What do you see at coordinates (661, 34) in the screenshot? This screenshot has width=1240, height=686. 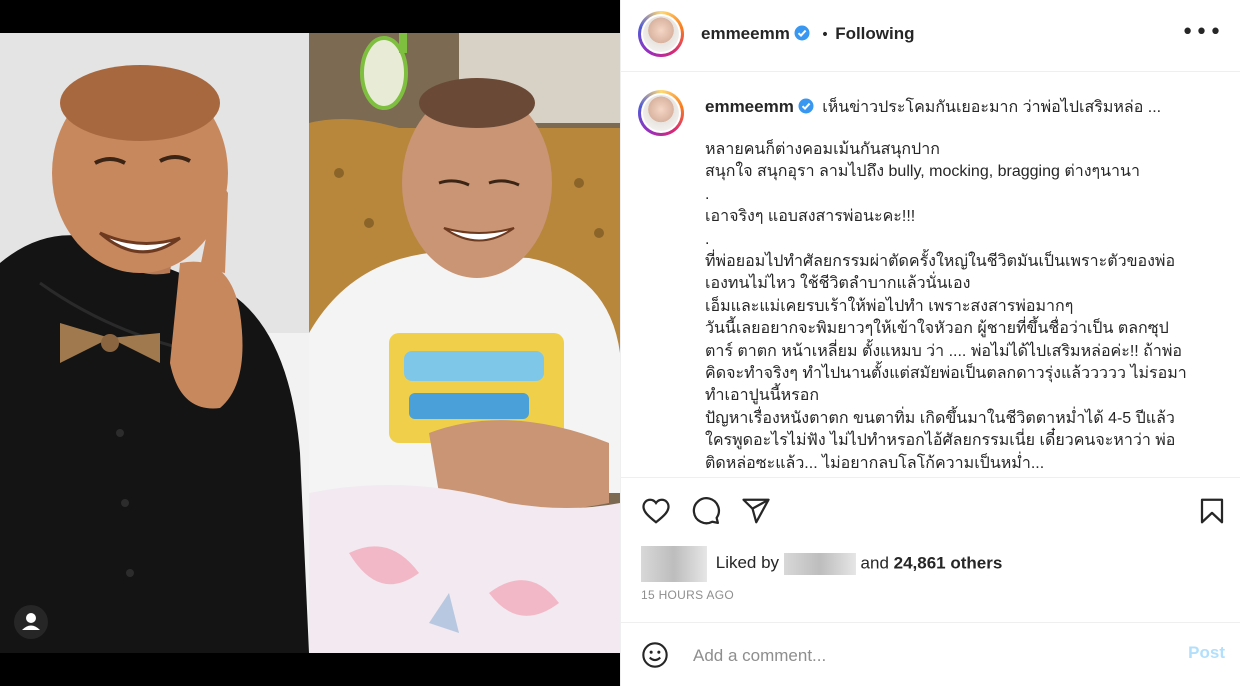 I see `author-avatar` at bounding box center [661, 34].